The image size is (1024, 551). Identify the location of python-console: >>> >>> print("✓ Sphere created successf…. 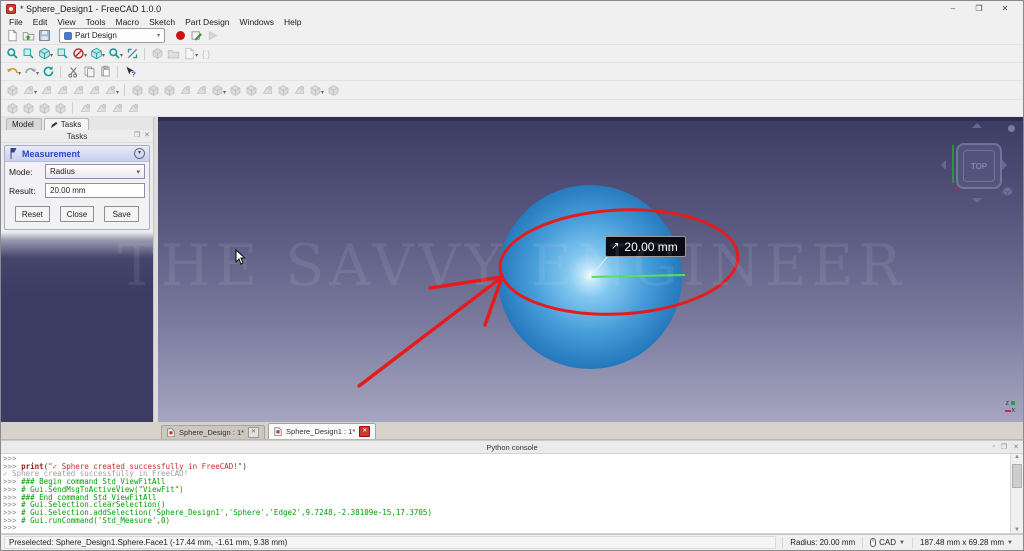
(512, 494).